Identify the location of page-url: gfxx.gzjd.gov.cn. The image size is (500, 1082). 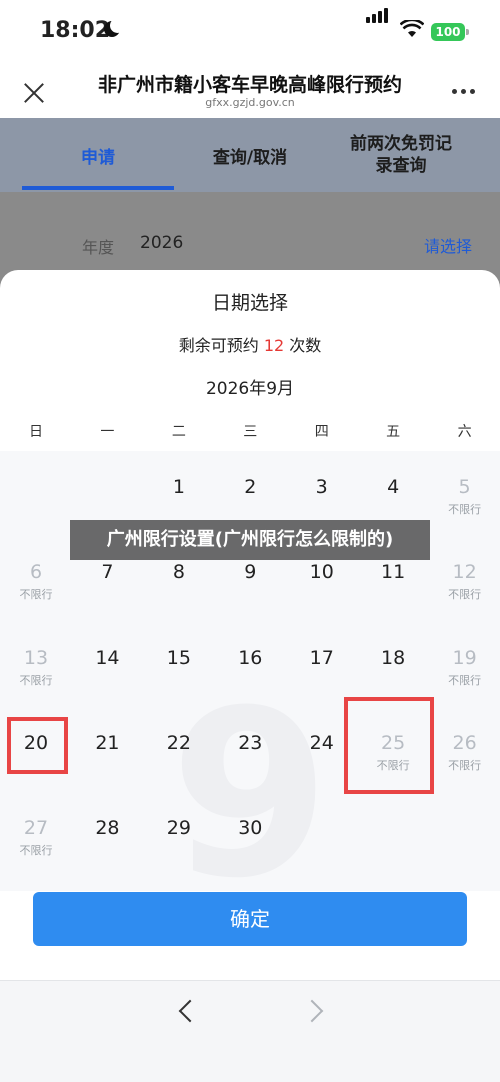
(250, 102).